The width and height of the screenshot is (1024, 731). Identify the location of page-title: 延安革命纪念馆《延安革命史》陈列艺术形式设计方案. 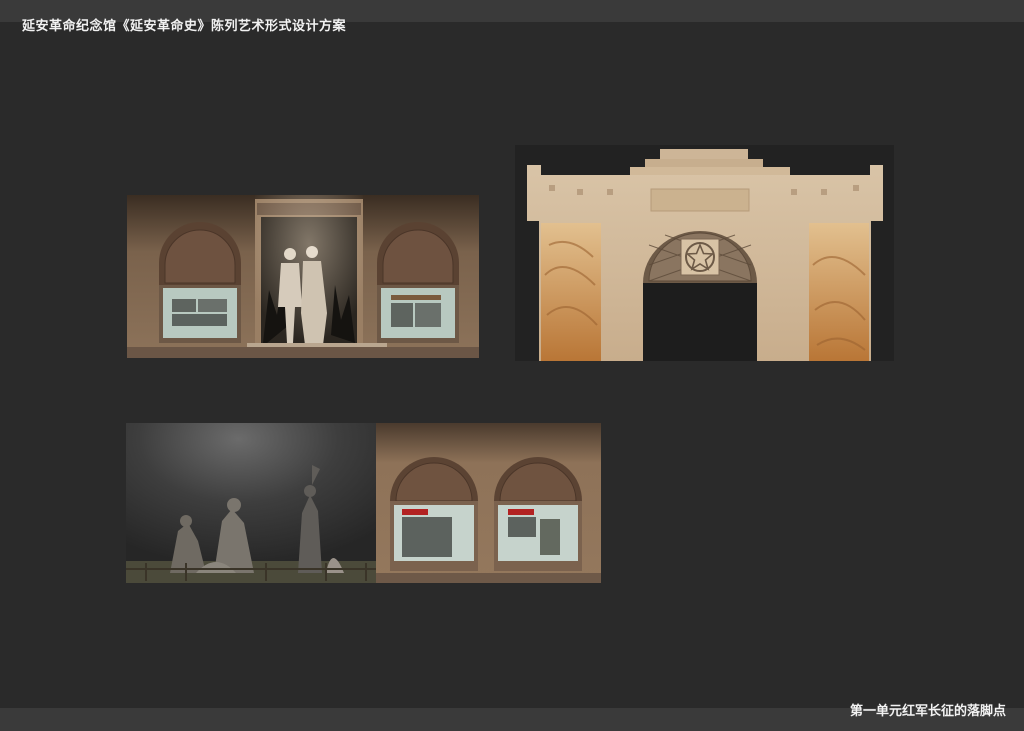
(184, 26).